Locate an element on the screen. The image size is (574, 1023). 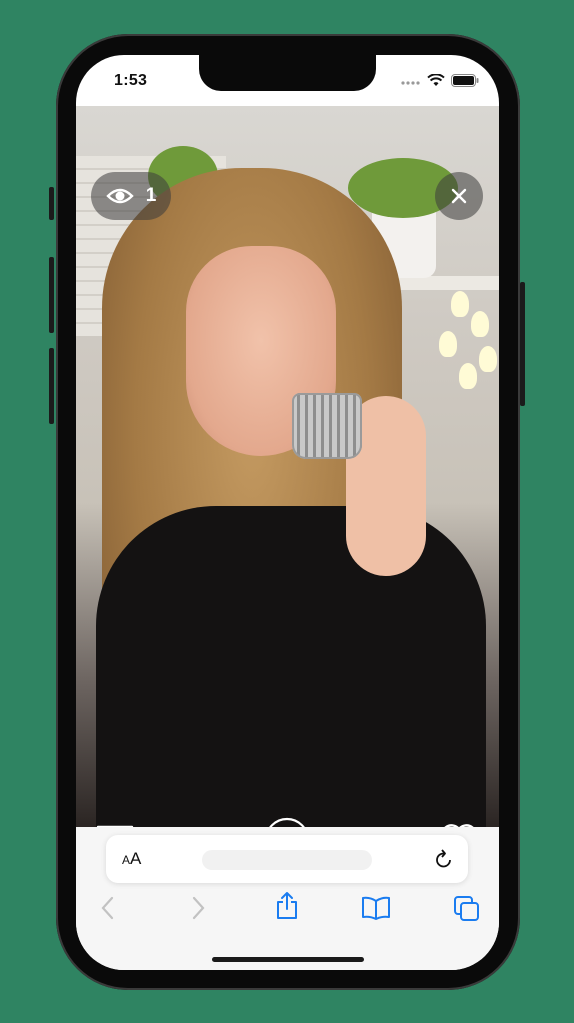
status-indicators is located at coordinates (440, 80).